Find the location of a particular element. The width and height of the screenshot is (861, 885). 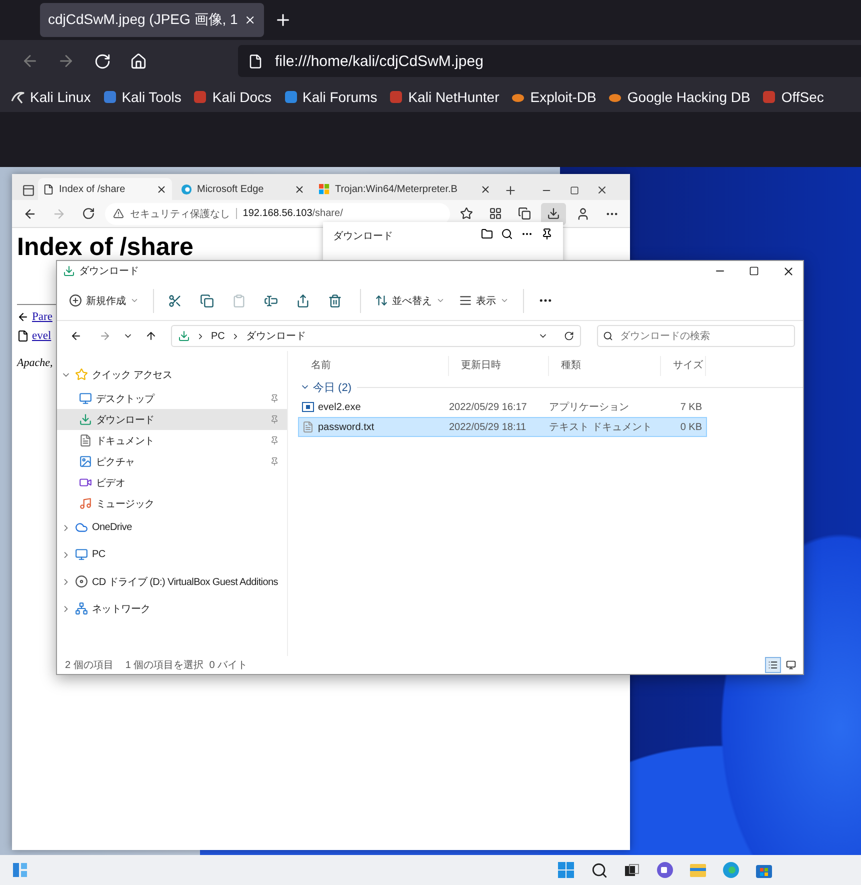

file-link: Pare is located at coordinates (42, 317).